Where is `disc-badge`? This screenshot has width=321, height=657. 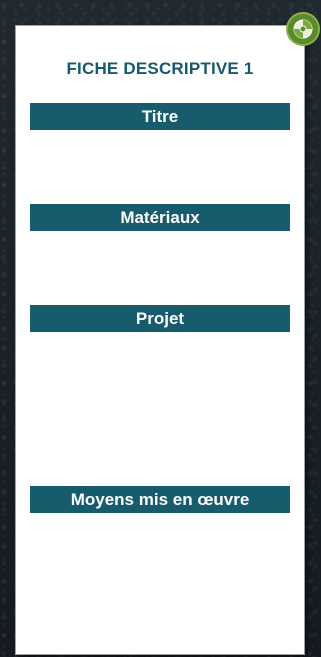 disc-badge is located at coordinates (303, 29).